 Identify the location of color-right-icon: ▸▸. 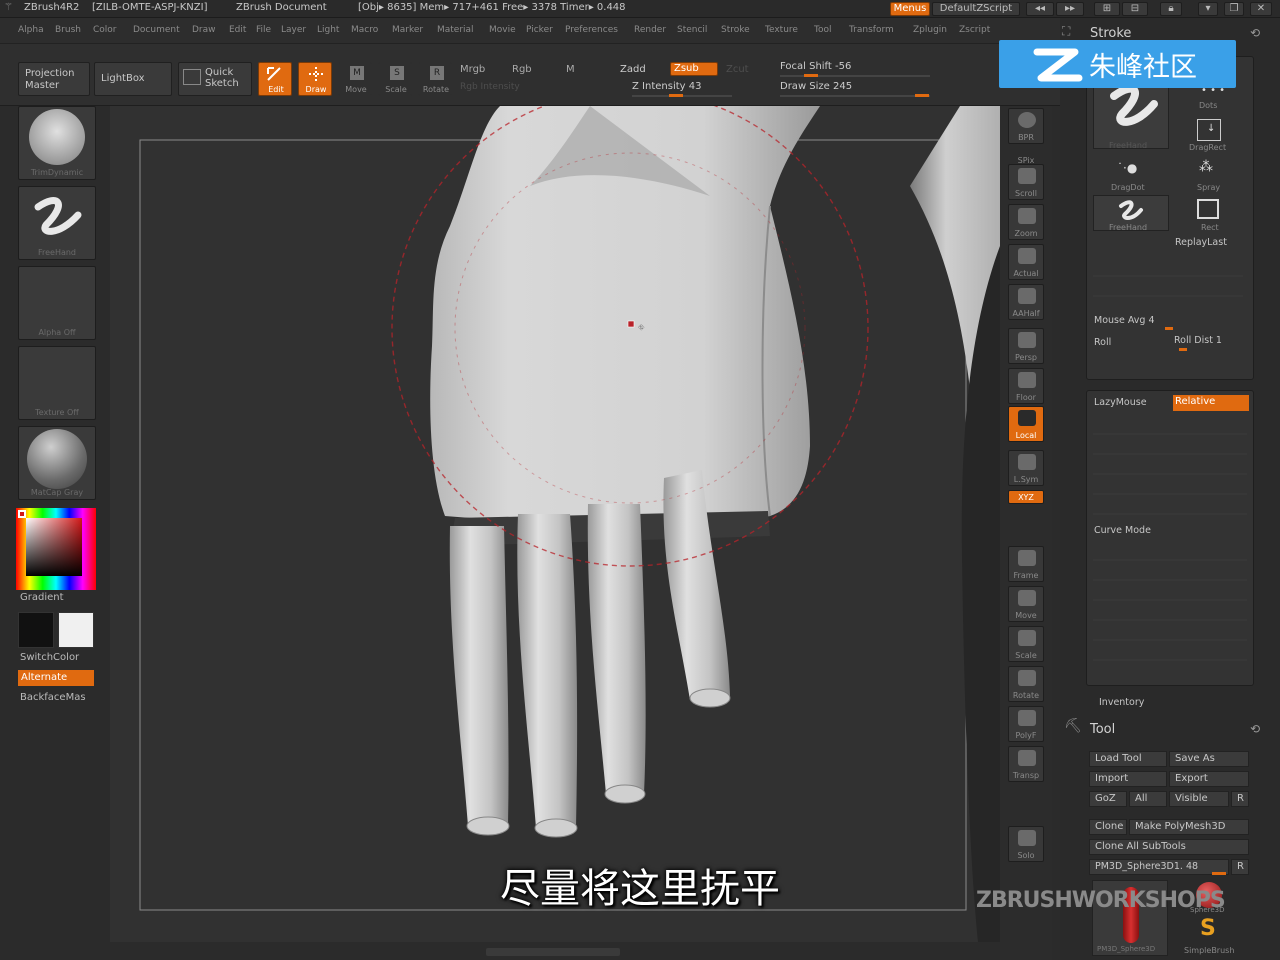
(1070, 9).